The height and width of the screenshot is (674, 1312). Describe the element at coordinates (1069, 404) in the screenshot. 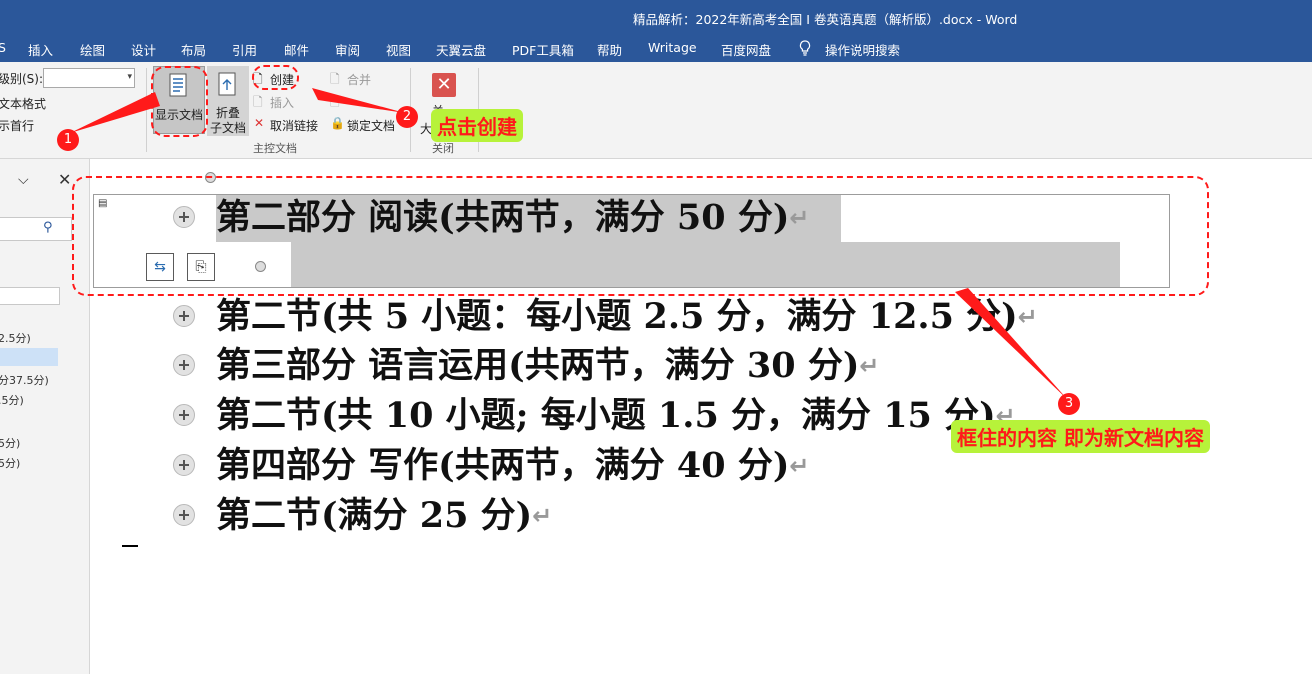

I see `step-number-3: 3` at that location.